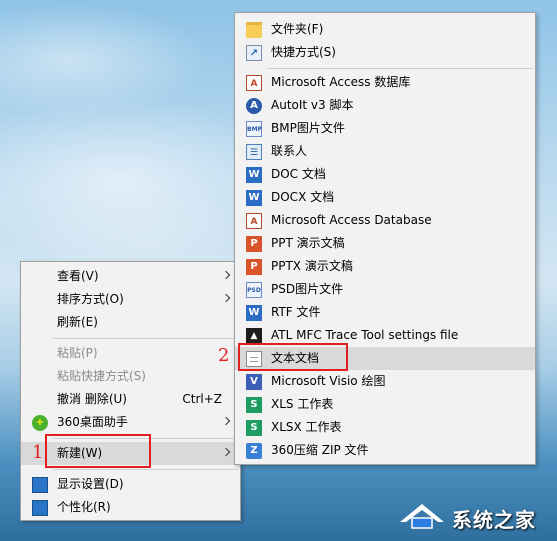 This screenshot has width=557, height=541. I want to click on new-item-xlsx: S XLSX 工作表, so click(385, 427).